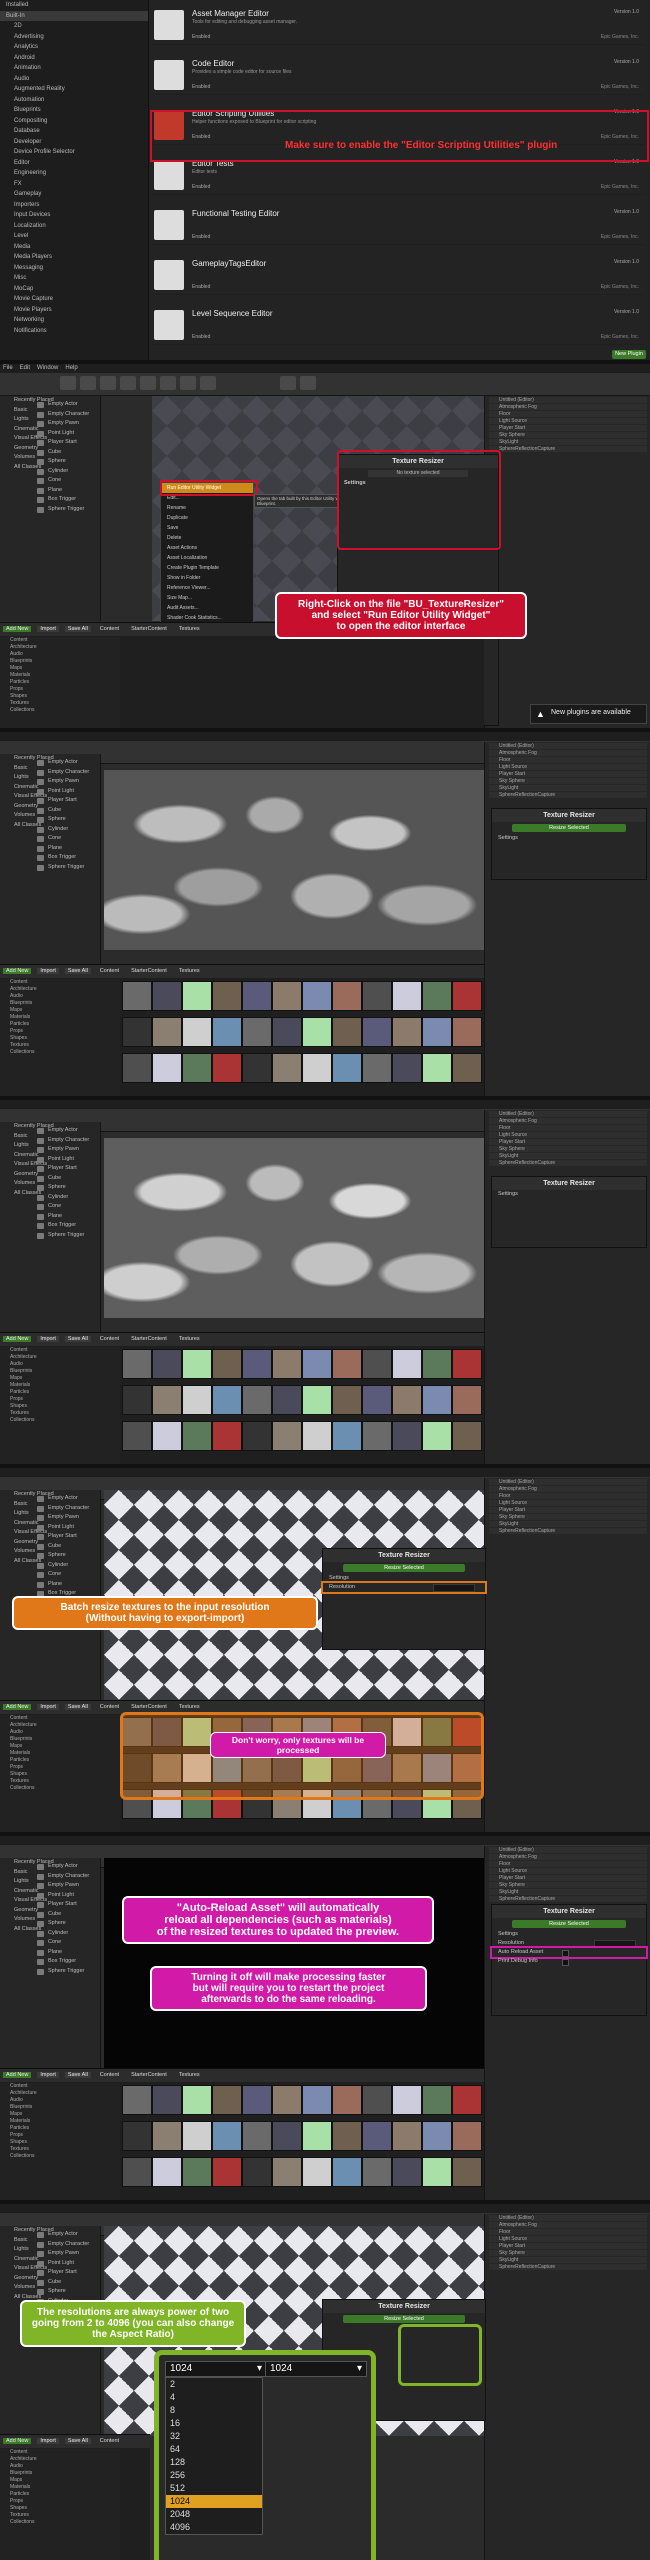 The image size is (650, 2560). What do you see at coordinates (109, 2441) in the screenshot?
I see `breadcrumb-item: Content` at bounding box center [109, 2441].